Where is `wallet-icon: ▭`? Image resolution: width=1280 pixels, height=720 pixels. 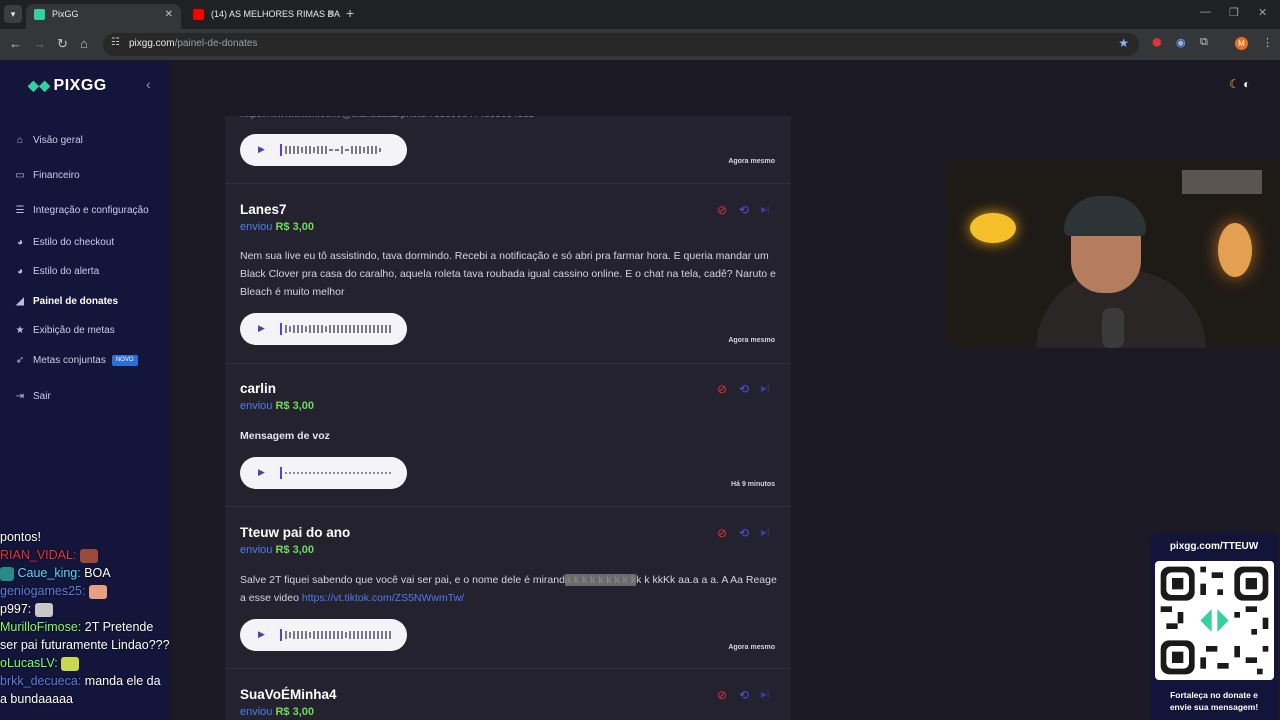
wallet-icon: ▭ is located at coordinates (20, 175).